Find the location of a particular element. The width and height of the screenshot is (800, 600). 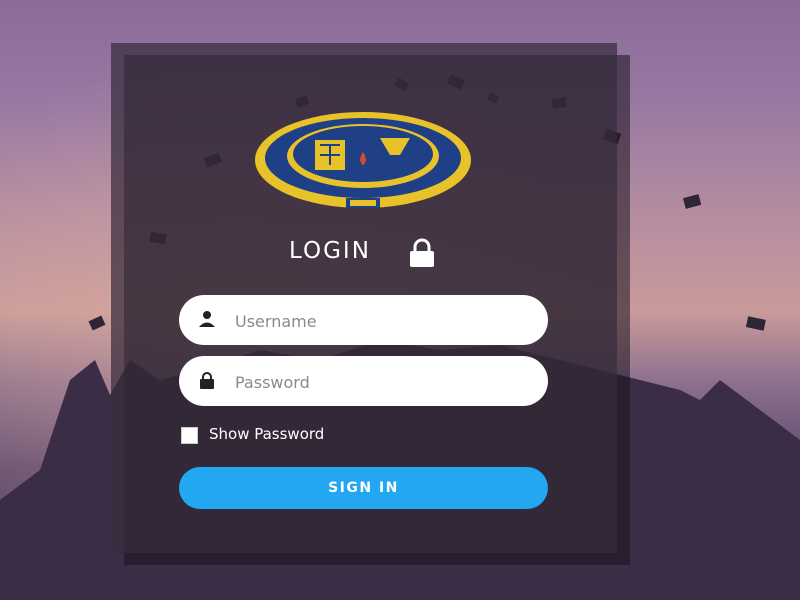

sign-in-button: SIGN IN is located at coordinates (363, 488).